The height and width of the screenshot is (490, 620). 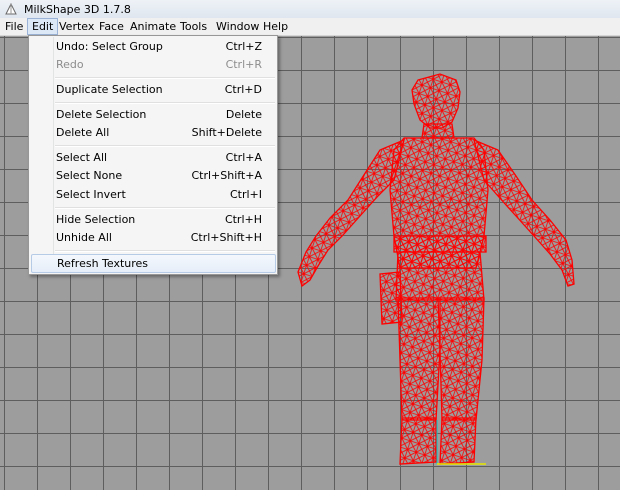 What do you see at coordinates (153, 115) in the screenshot?
I see `menu-item-delete-selection: Delete Selection Delete` at bounding box center [153, 115].